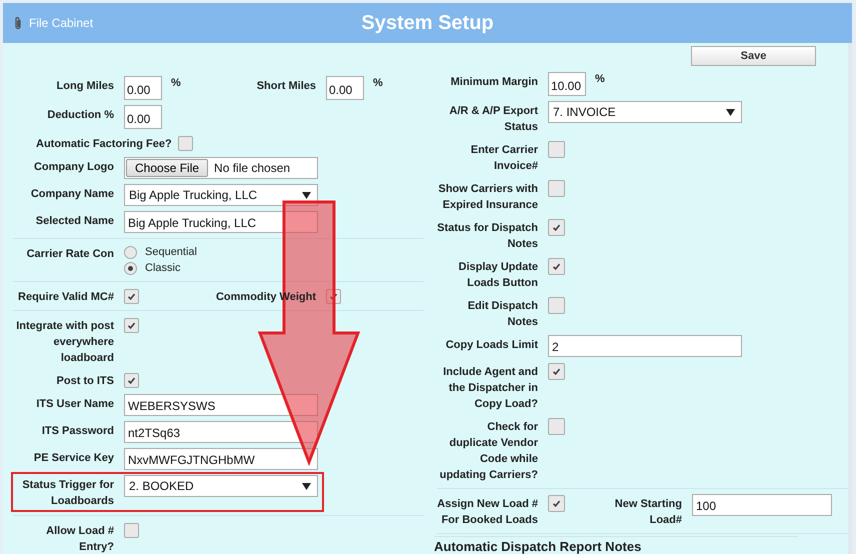 This screenshot has height=554, width=856. I want to click on radio-label: Classic, so click(162, 268).